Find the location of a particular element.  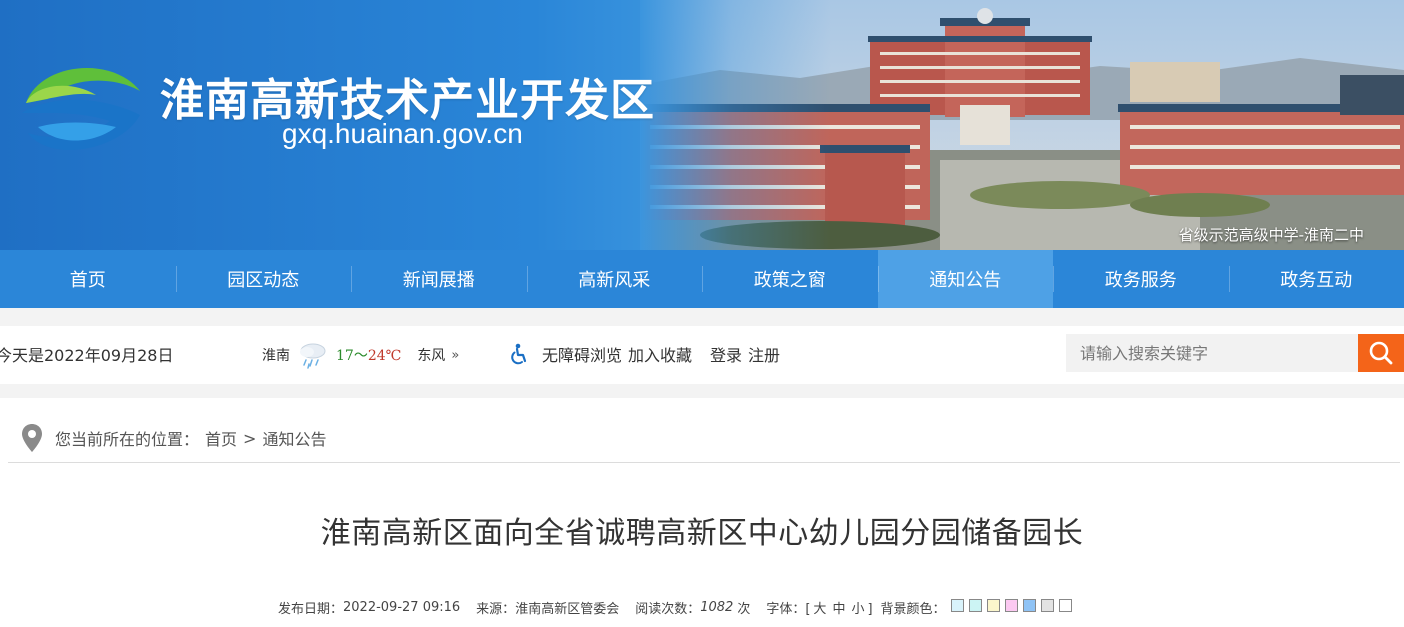

article-title: 淮南高新区面向全省诚聘高新区中心幼儿园分园储备园长 is located at coordinates (702, 533).